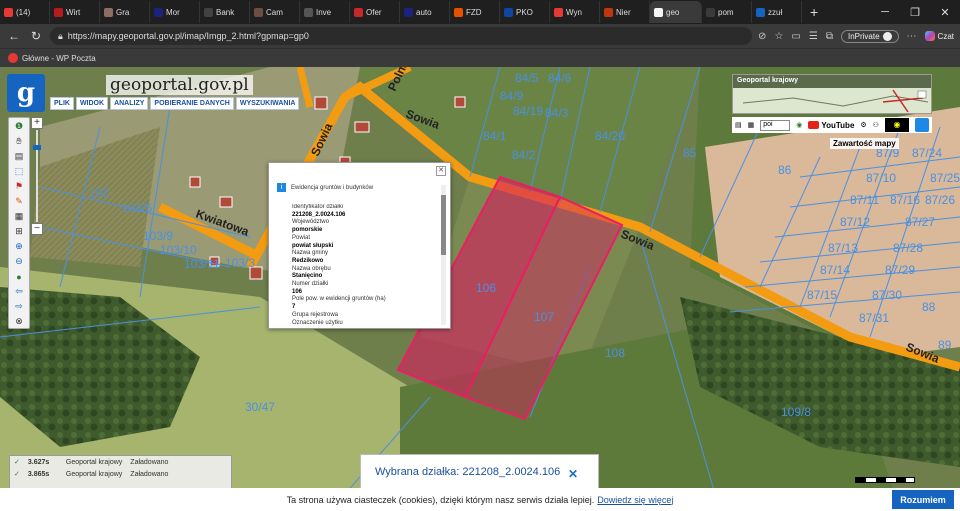 This screenshot has width=960, height=511. What do you see at coordinates (727, 12) in the screenshot?
I see `browser-tab: pom` at bounding box center [727, 12].